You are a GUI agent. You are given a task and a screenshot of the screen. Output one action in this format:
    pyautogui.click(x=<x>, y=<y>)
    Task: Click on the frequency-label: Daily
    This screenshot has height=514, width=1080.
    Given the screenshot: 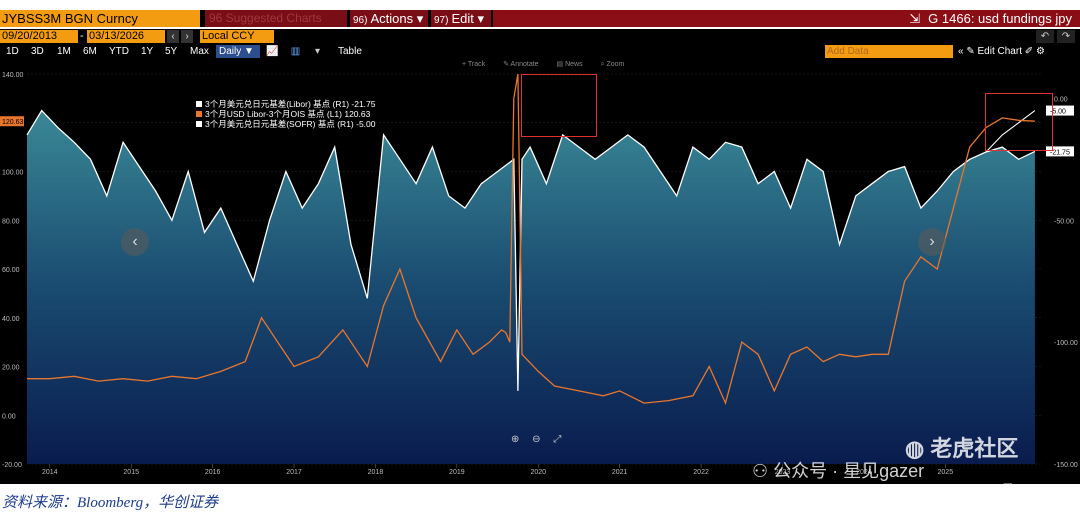 What is the action you would take?
    pyautogui.click(x=230, y=51)
    